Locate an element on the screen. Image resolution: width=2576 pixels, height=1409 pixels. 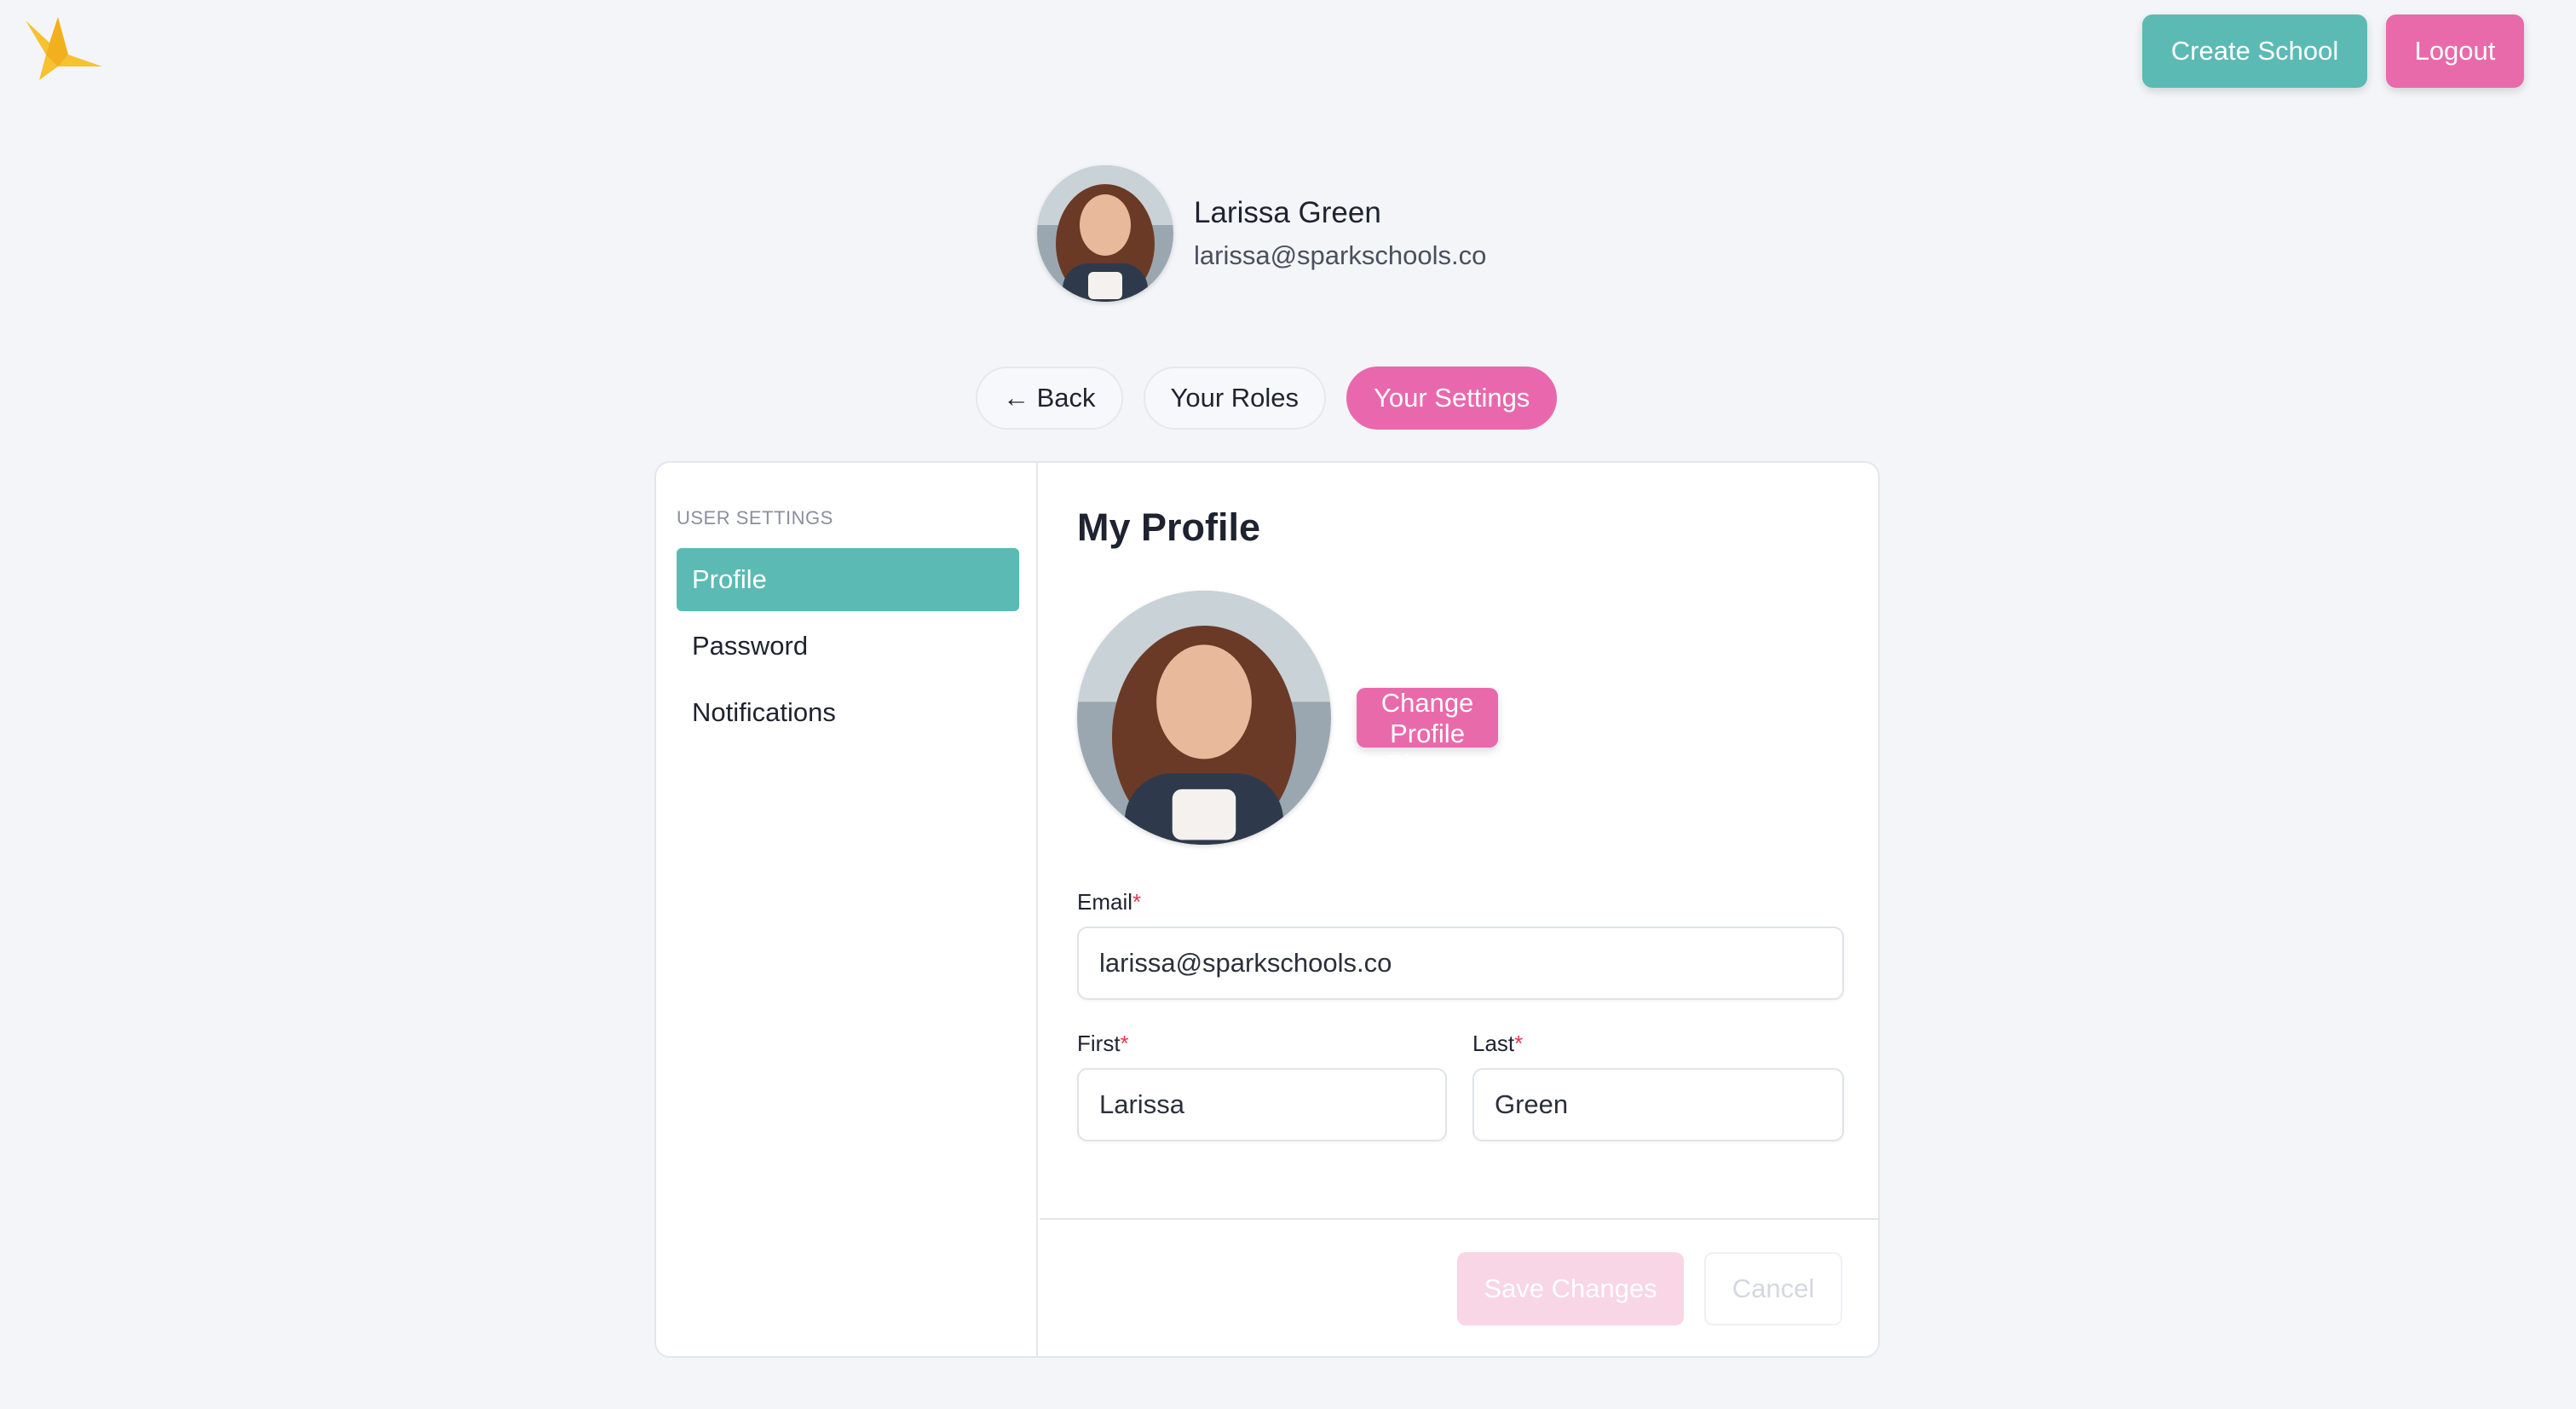
spark-logo-icon is located at coordinates (65, 49).